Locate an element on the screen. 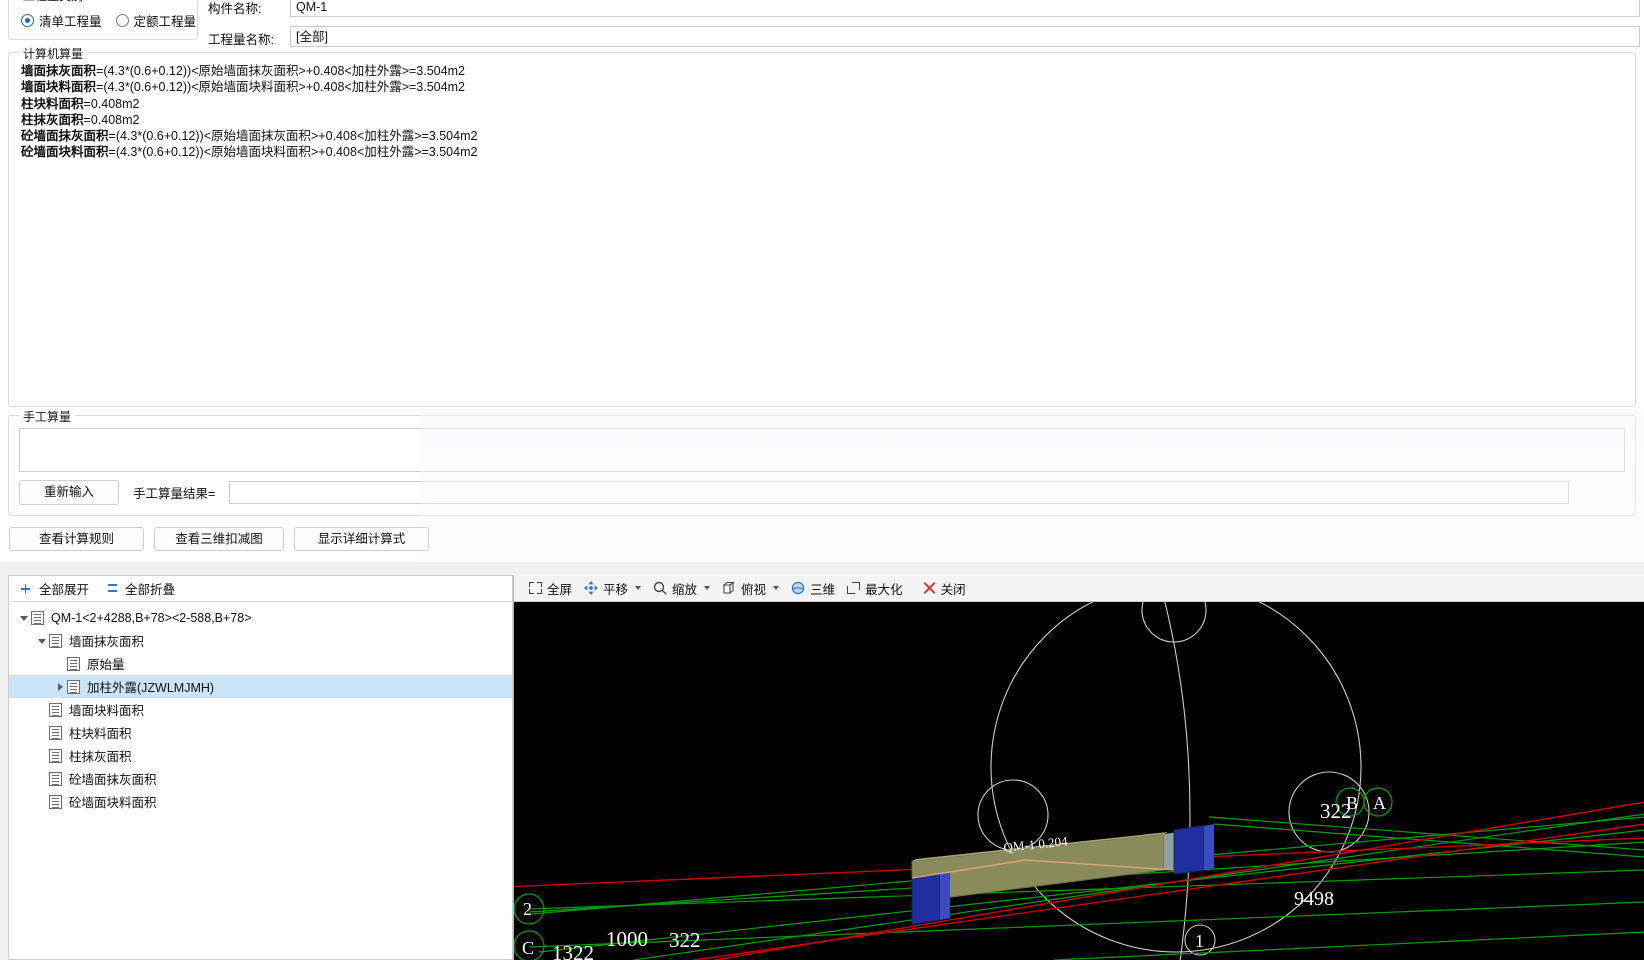 This screenshot has width=1644, height=960. tree-row-label: 柱块料面积 is located at coordinates (100, 734).